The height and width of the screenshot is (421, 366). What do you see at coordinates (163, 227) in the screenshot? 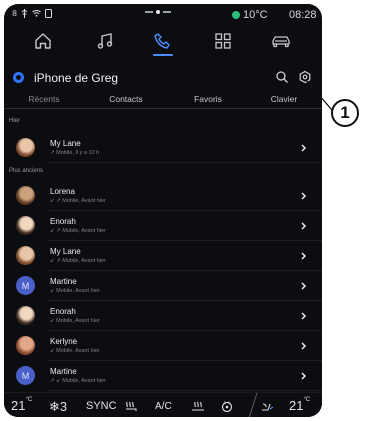
I see `call-row: Enorah ↙ ↗ Mobile, Avant hier` at bounding box center [163, 227].